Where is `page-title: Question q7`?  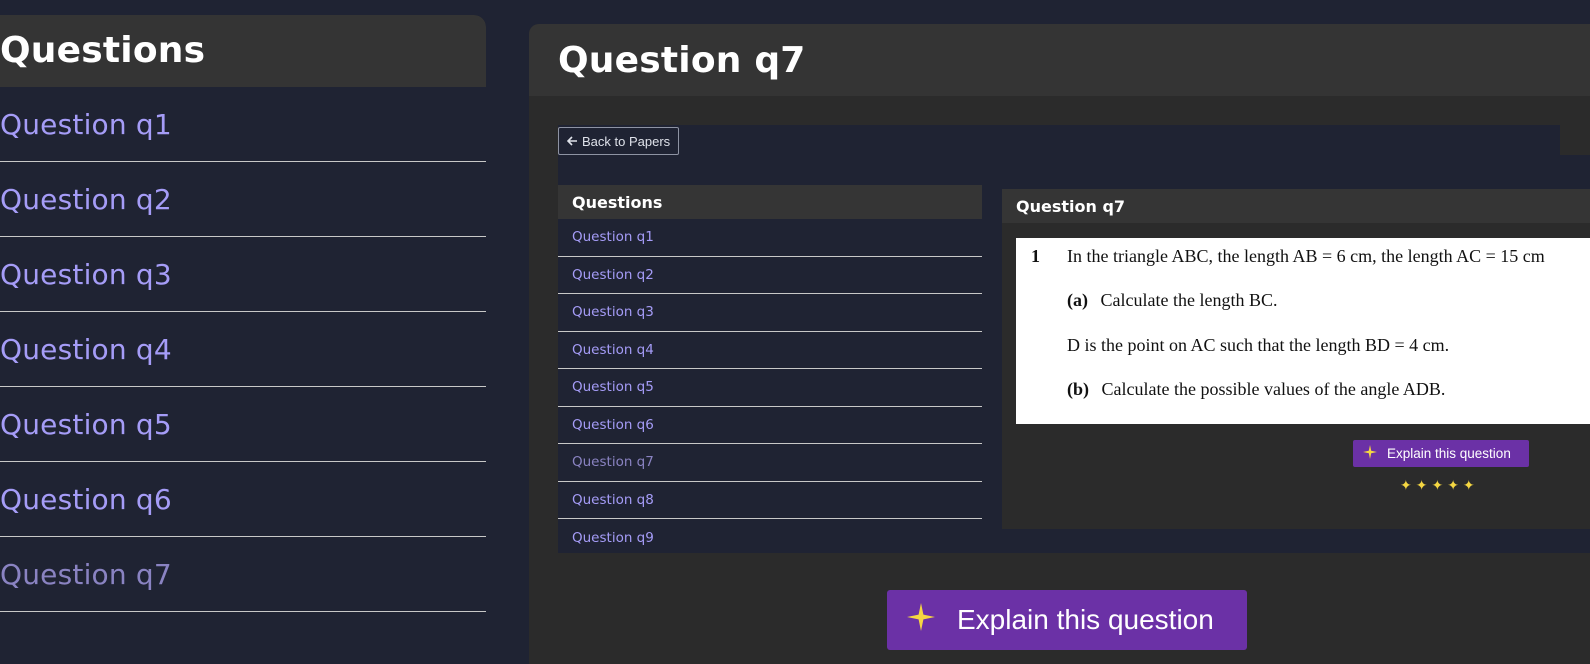 page-title: Question q7 is located at coordinates (682, 60).